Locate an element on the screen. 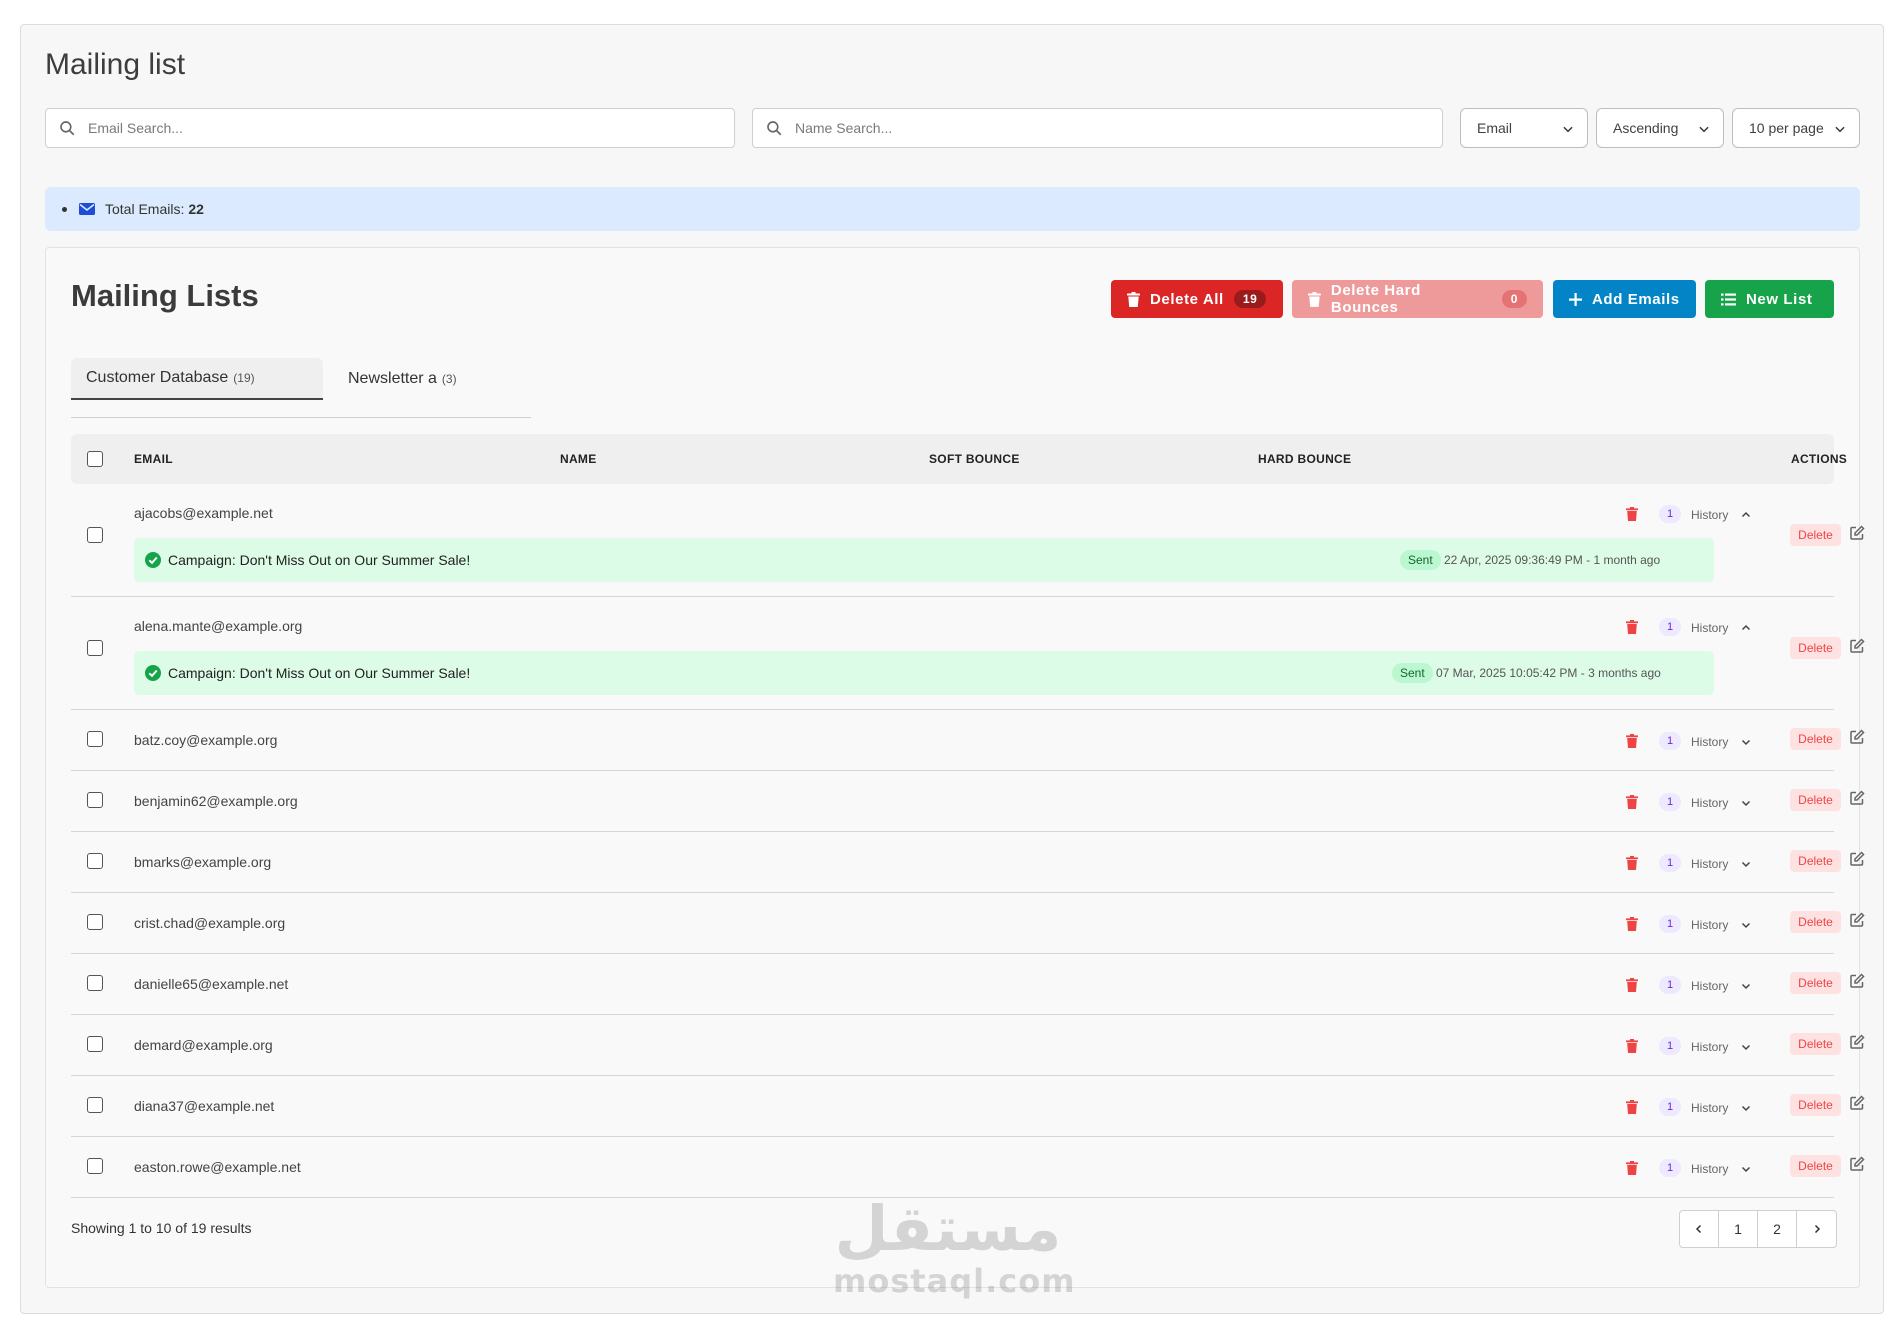 The height and width of the screenshot is (1338, 1893). table-row: easton.rowe@example.net 1 History Delete is located at coordinates (968, 1167).